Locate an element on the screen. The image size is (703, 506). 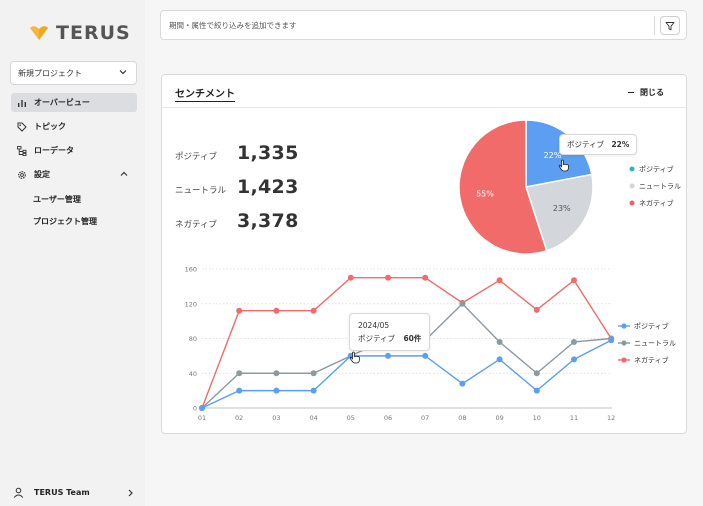
x-tick-label: 04 is located at coordinates (313, 418).